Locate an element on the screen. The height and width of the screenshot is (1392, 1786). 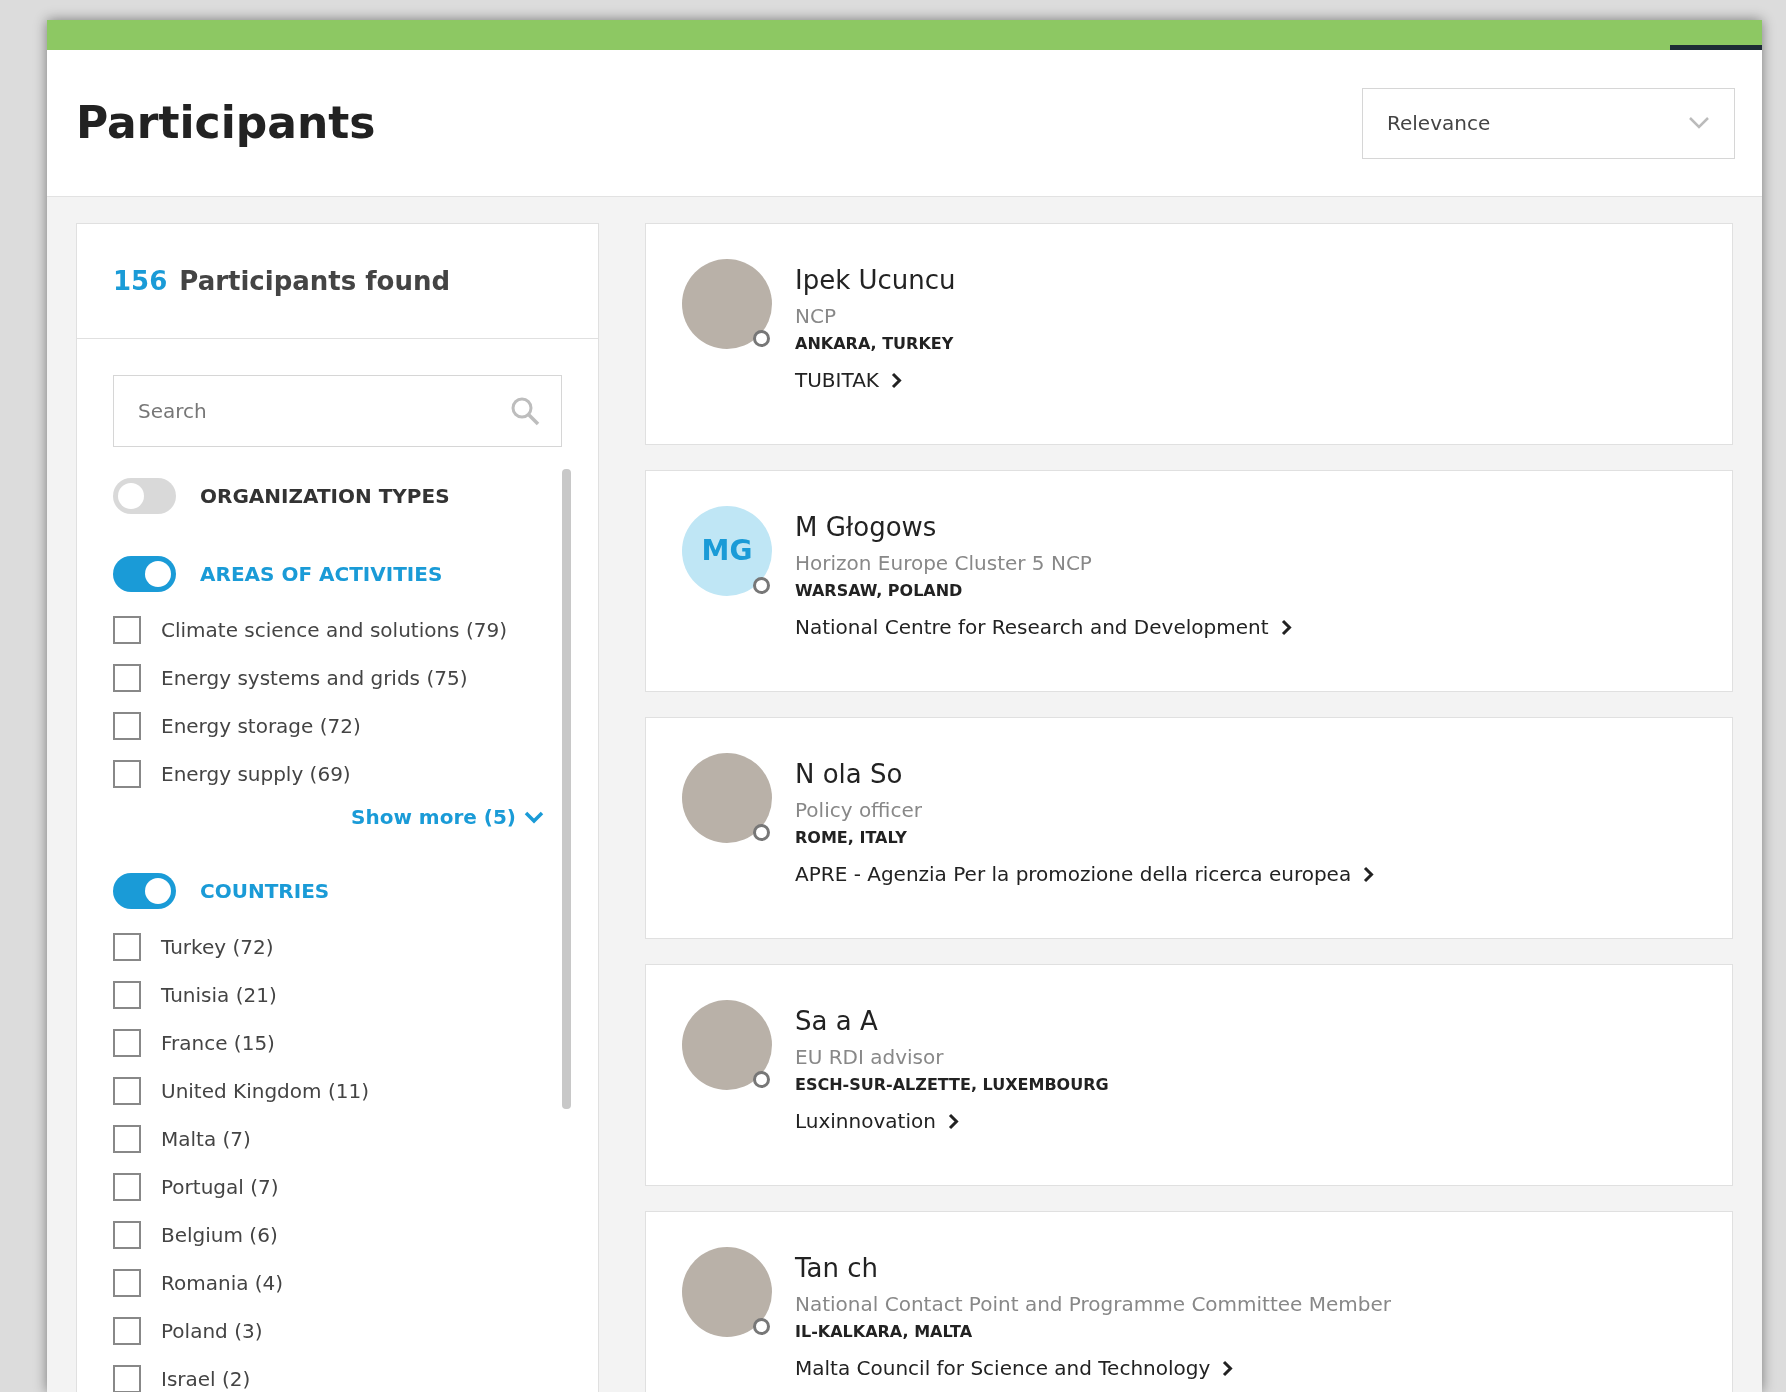
participant-role: Policy officer is located at coordinates (859, 810).